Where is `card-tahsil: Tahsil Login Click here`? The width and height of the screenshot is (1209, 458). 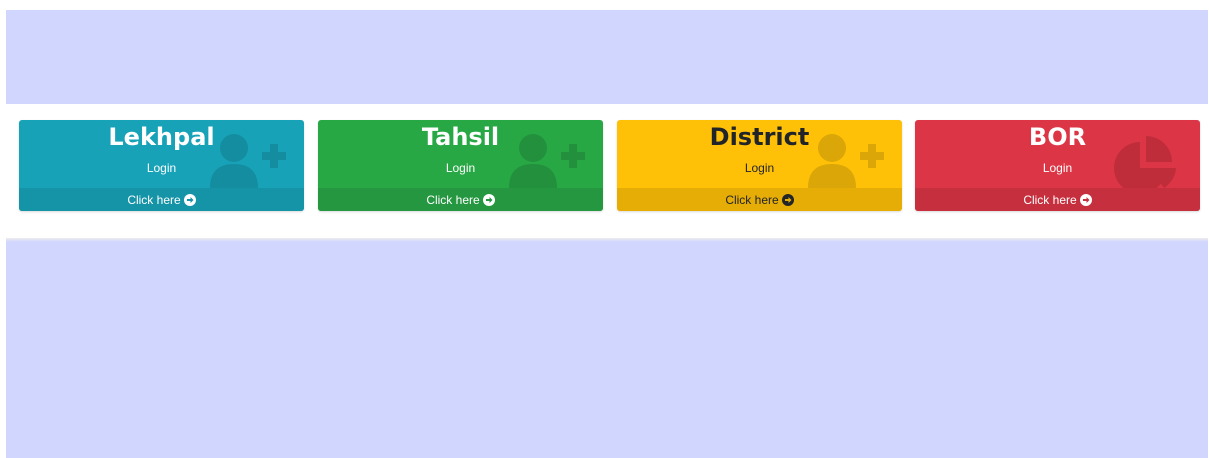
card-tahsil: Tahsil Login Click here is located at coordinates (460, 165).